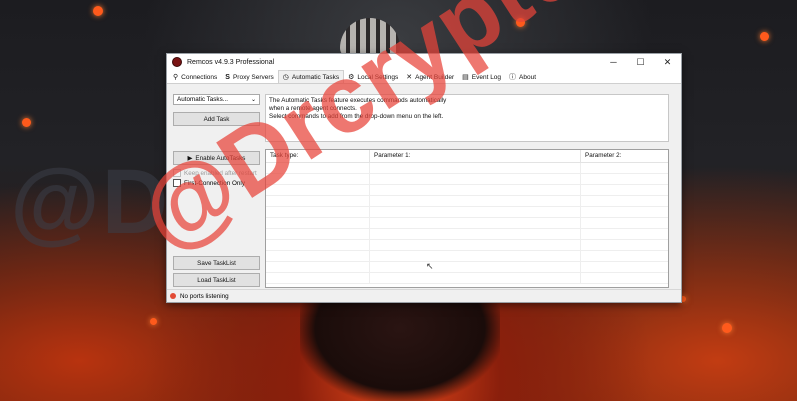 Image resolution: width=797 pixels, height=401 pixels. Describe the element at coordinates (204, 296) in the screenshot. I see `status-text: No ports listening` at that location.